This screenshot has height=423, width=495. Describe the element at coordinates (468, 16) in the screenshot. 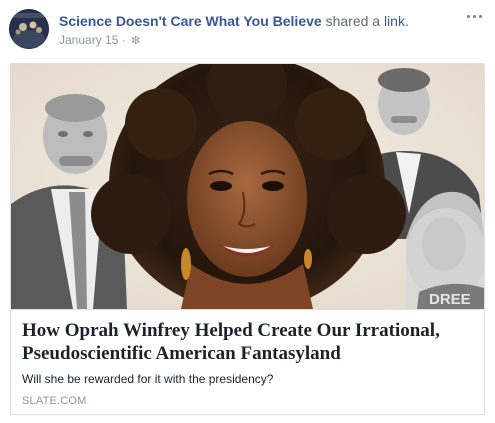

I see `ellipsis-icon` at that location.